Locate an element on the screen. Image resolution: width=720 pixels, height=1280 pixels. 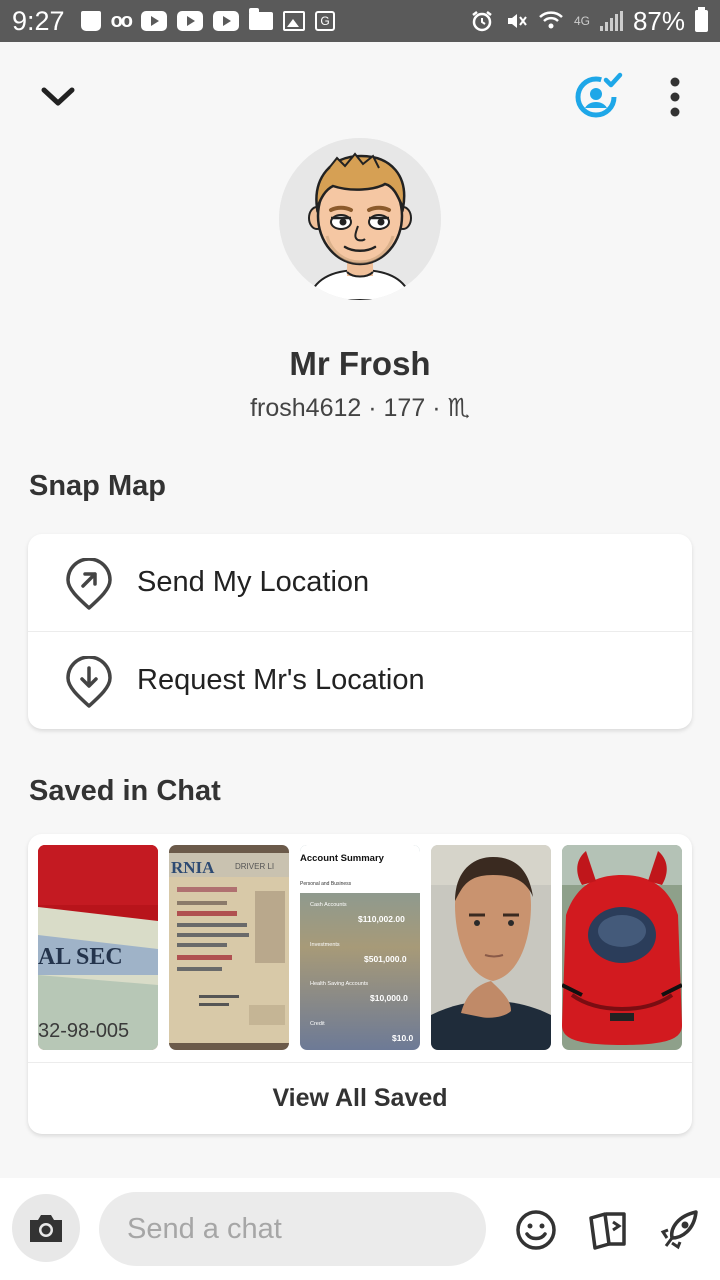
bitmoji-image is located at coordinates (360, 219).